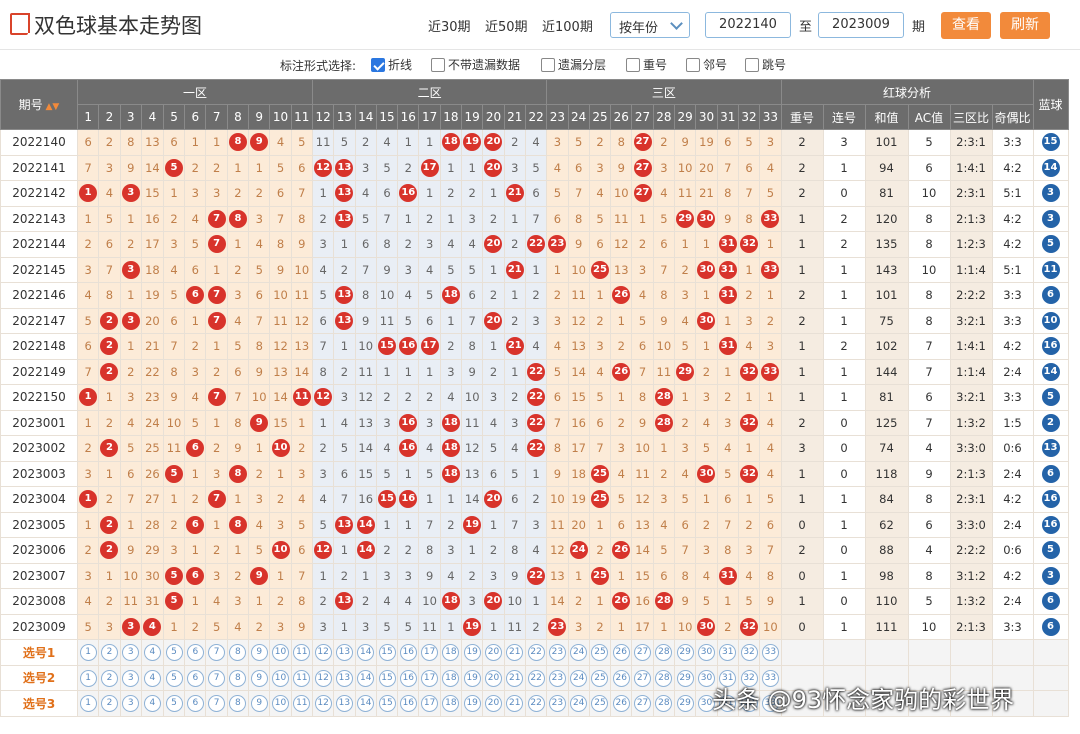 The image size is (1080, 734). Describe the element at coordinates (765, 64) in the screenshot. I see `option-5: 跳号` at that location.